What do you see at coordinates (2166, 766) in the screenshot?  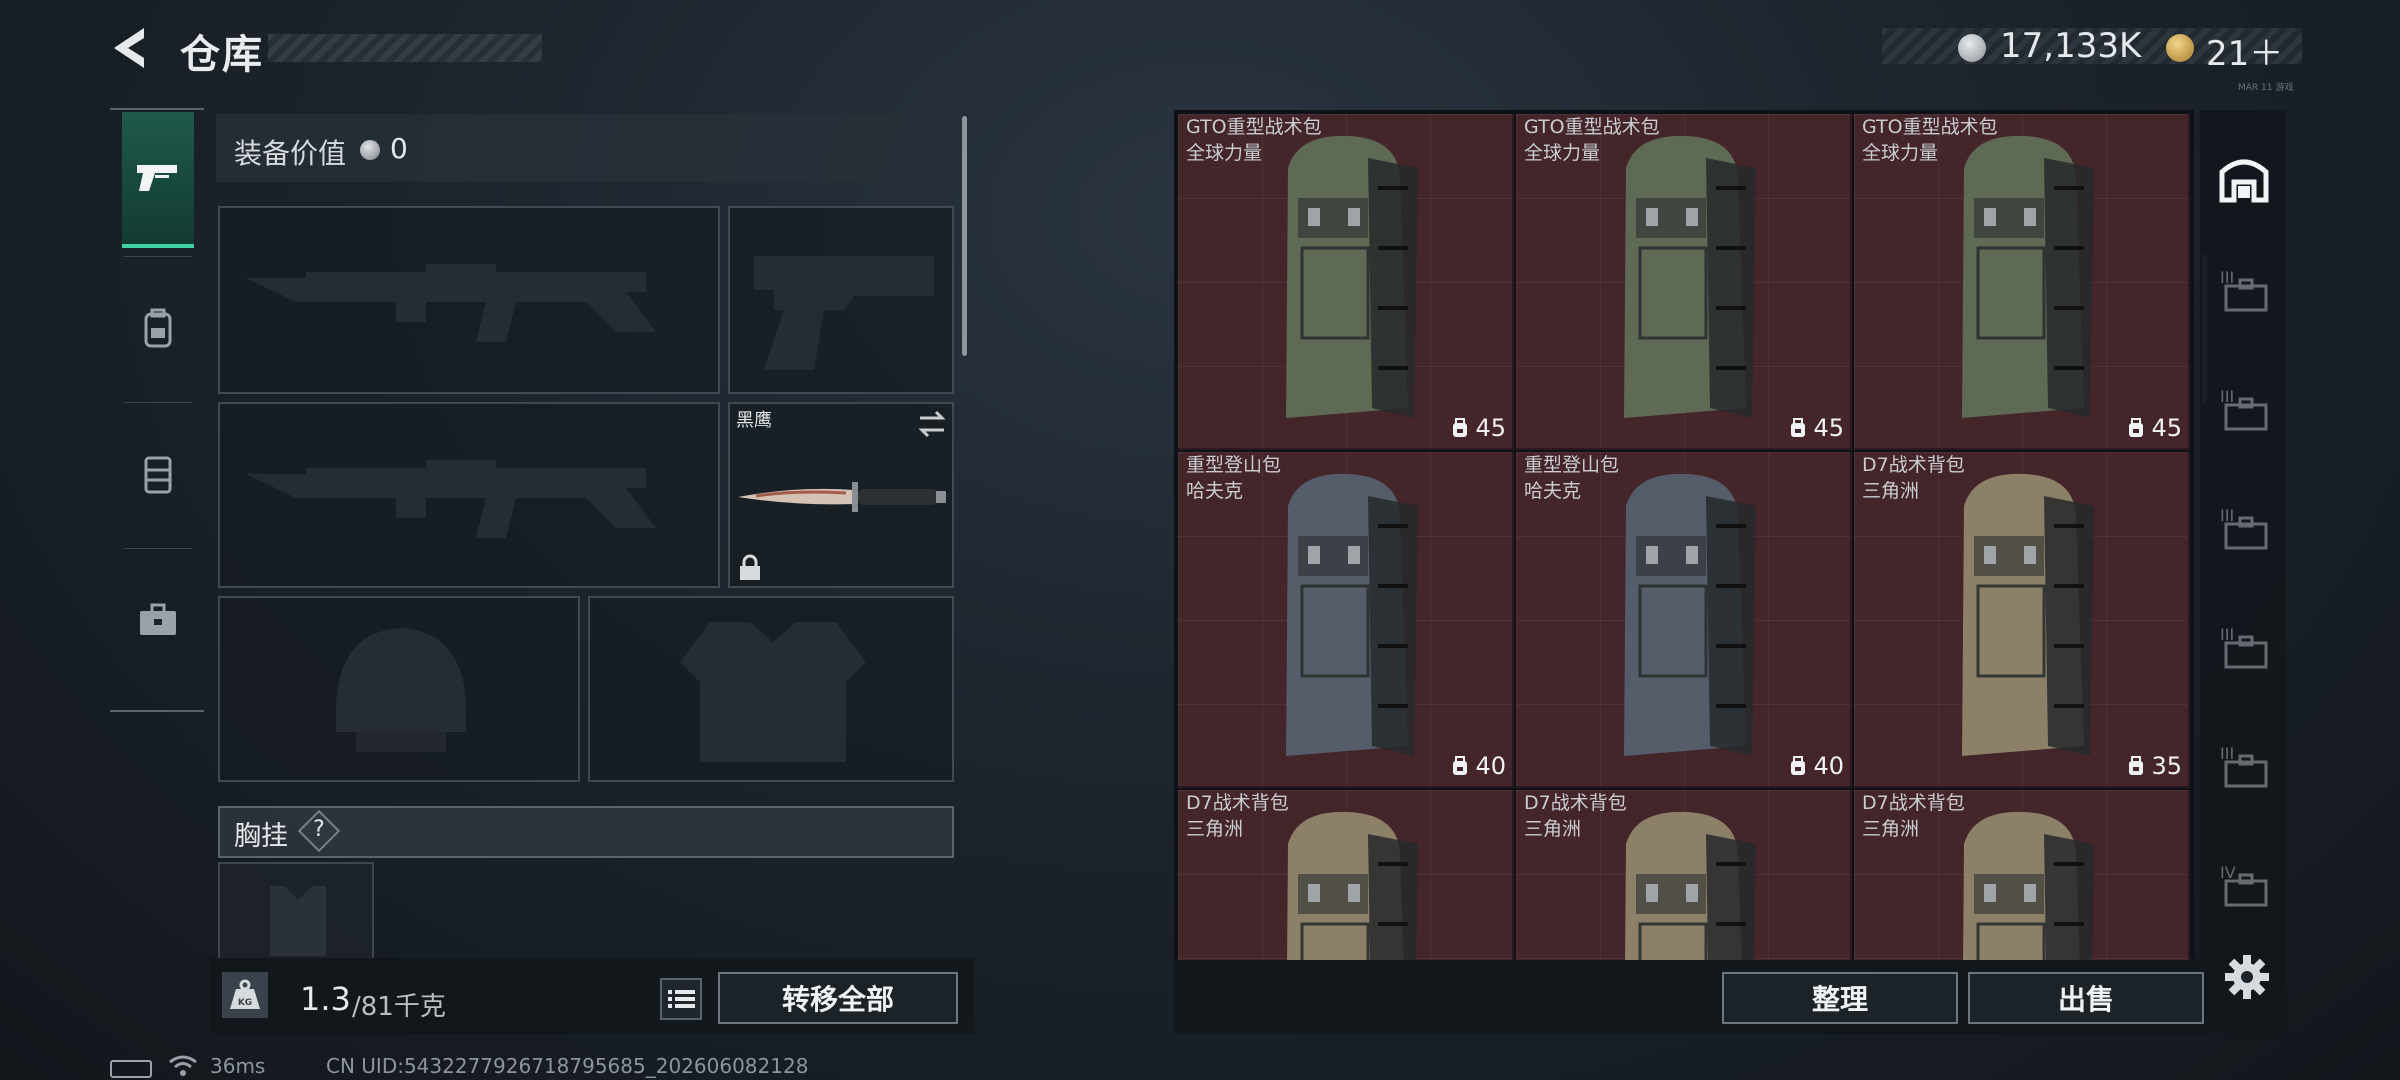 I see `capacity-value: 35` at bounding box center [2166, 766].